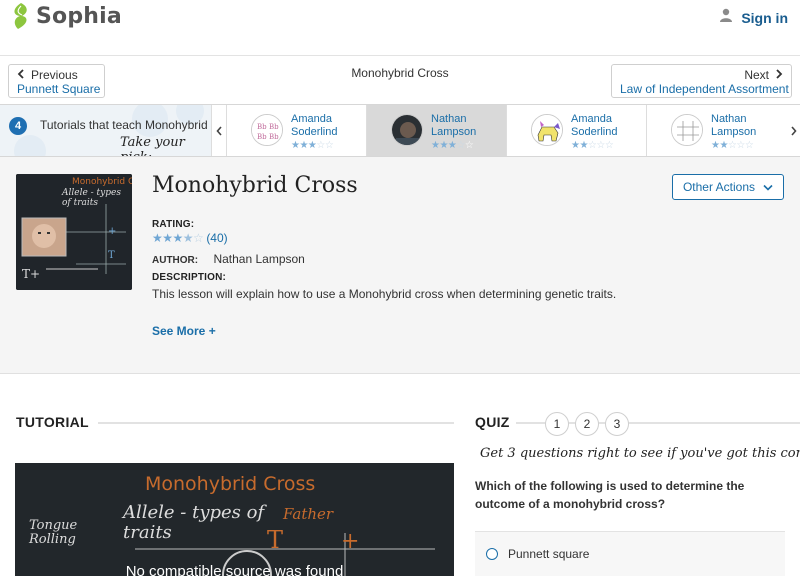 This screenshot has width=800, height=576. I want to click on quiz-answer-option: Punnett square, so click(630, 553).